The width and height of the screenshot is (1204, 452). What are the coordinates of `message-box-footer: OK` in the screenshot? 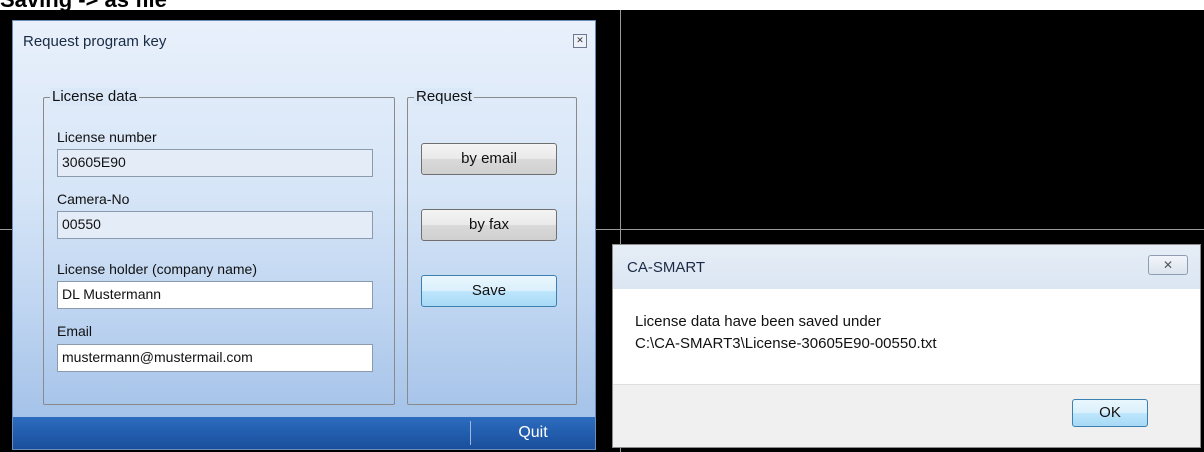 It's located at (906, 415).